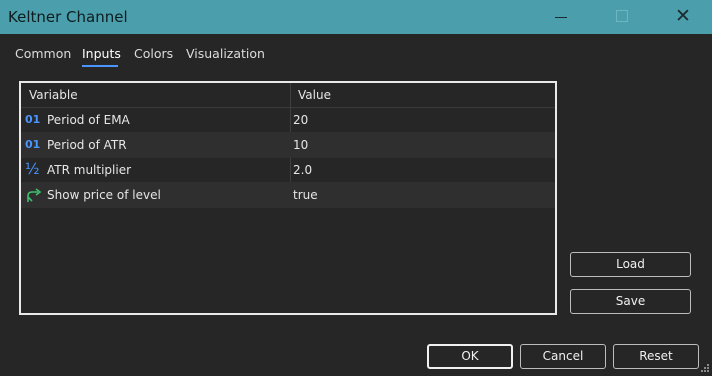 The image size is (712, 376). What do you see at coordinates (225, 53) in the screenshot?
I see `tab-visualization: Visualization` at bounding box center [225, 53].